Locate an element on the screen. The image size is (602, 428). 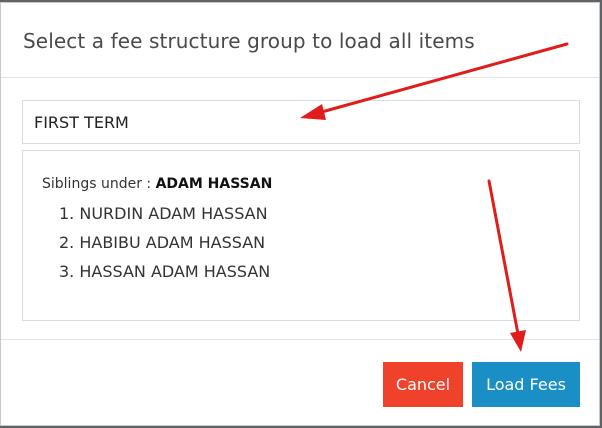
list-item: 2. HABIBU ADAM HASSAN is located at coordinates (162, 242).